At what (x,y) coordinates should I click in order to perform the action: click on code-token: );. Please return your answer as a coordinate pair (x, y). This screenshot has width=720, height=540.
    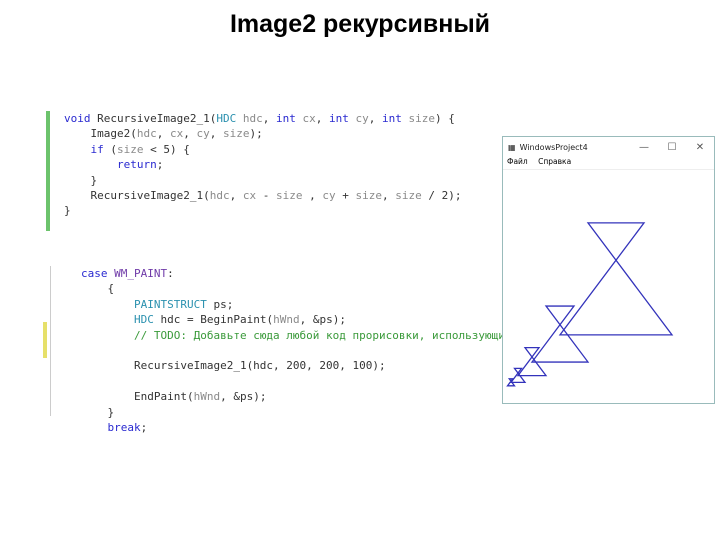
    Looking at the image, I should click on (256, 134).